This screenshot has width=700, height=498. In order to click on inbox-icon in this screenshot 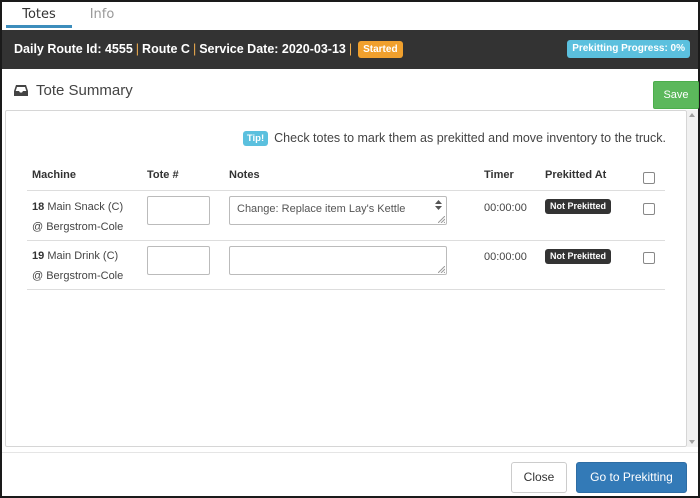, I will do `click(21, 90)`.